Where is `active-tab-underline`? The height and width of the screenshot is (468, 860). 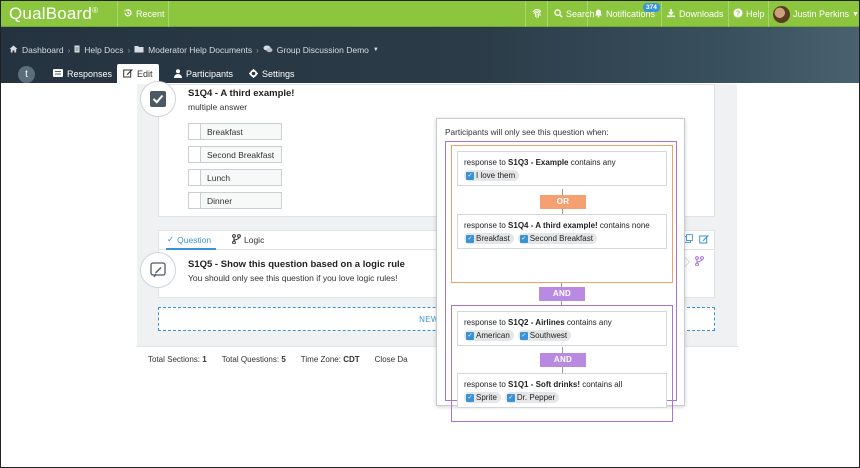 active-tab-underline is located at coordinates (191, 249).